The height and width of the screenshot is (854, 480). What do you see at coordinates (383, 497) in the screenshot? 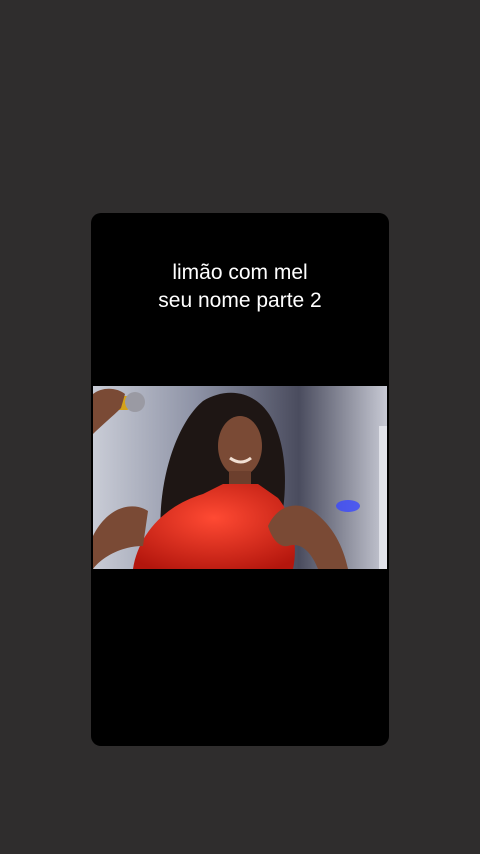
I see `light-beam` at bounding box center [383, 497].